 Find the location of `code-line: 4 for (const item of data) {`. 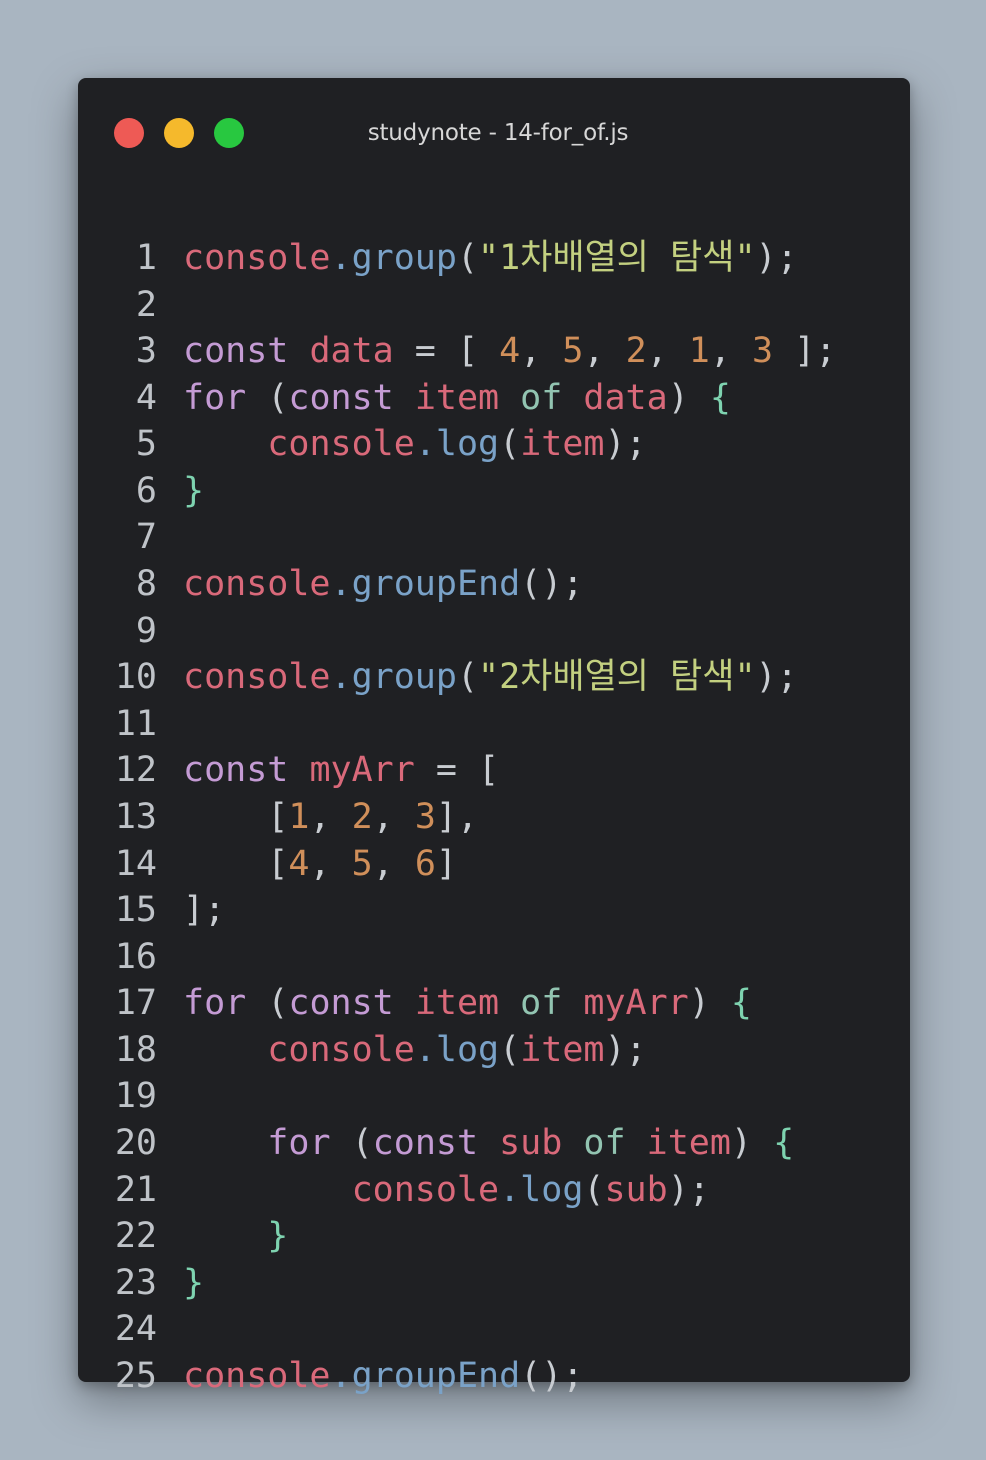

code-line: 4 for (const item of data) { is located at coordinates (494, 398).